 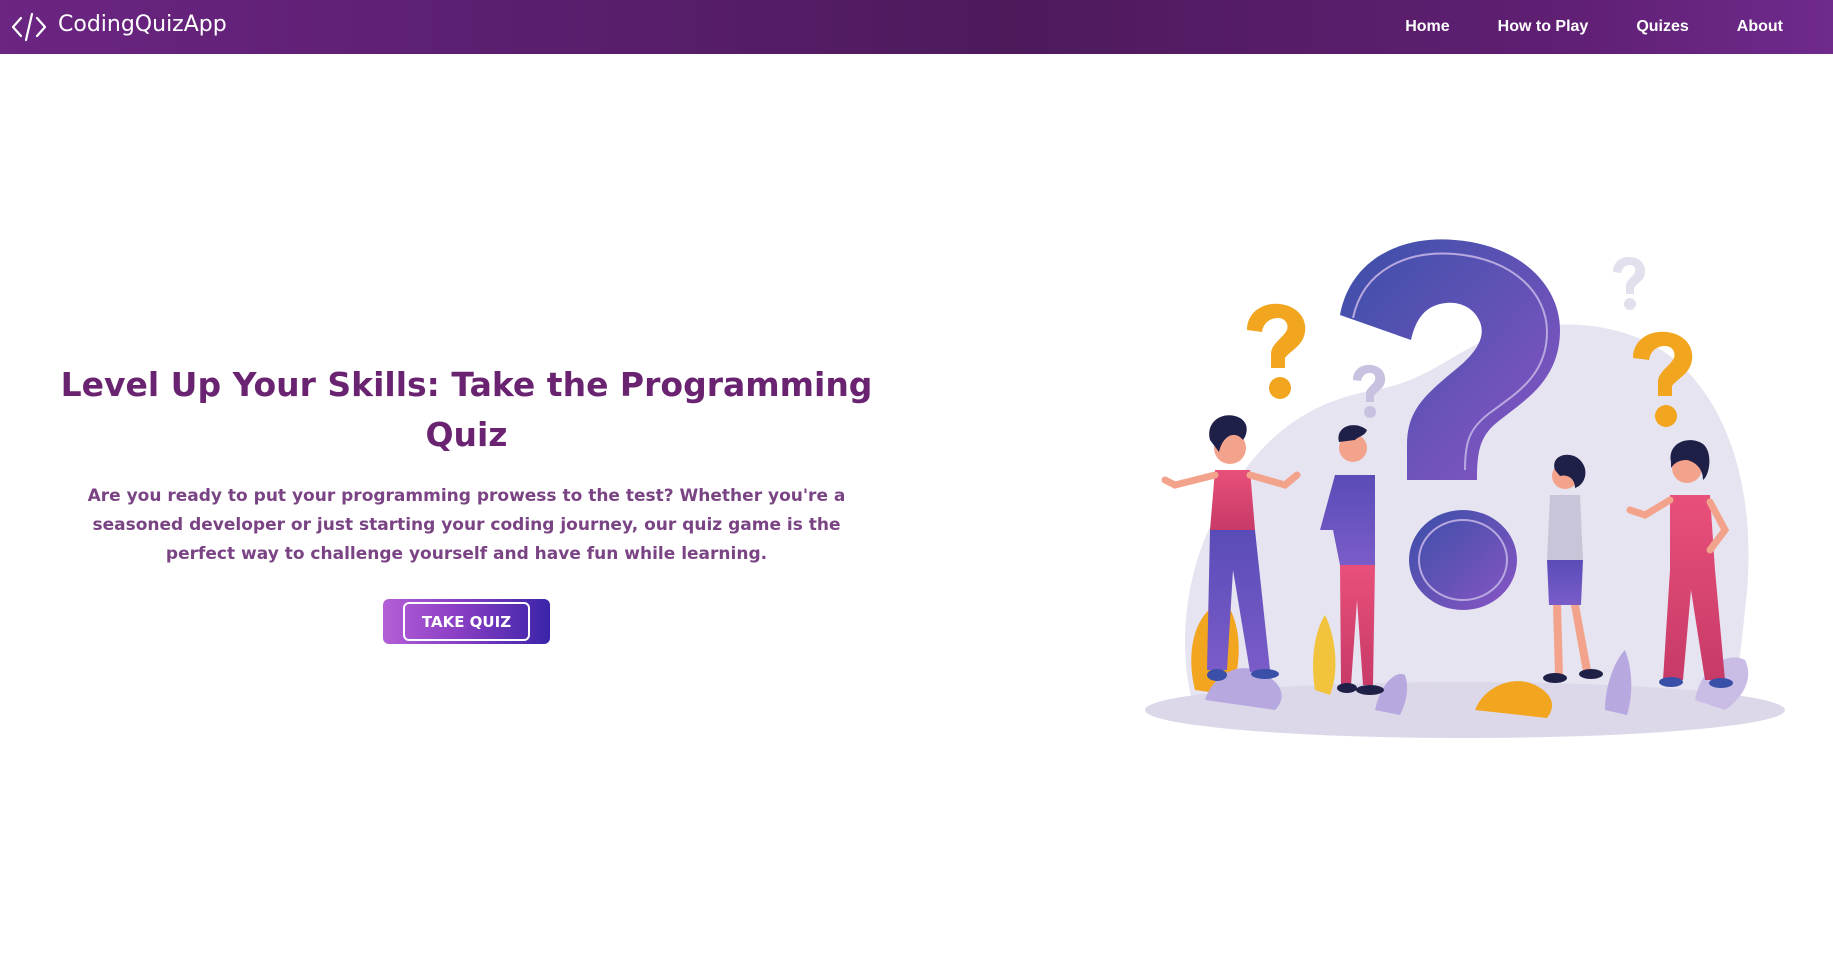 What do you see at coordinates (142, 24) in the screenshot?
I see `brand-name: CodingQuizApp` at bounding box center [142, 24].